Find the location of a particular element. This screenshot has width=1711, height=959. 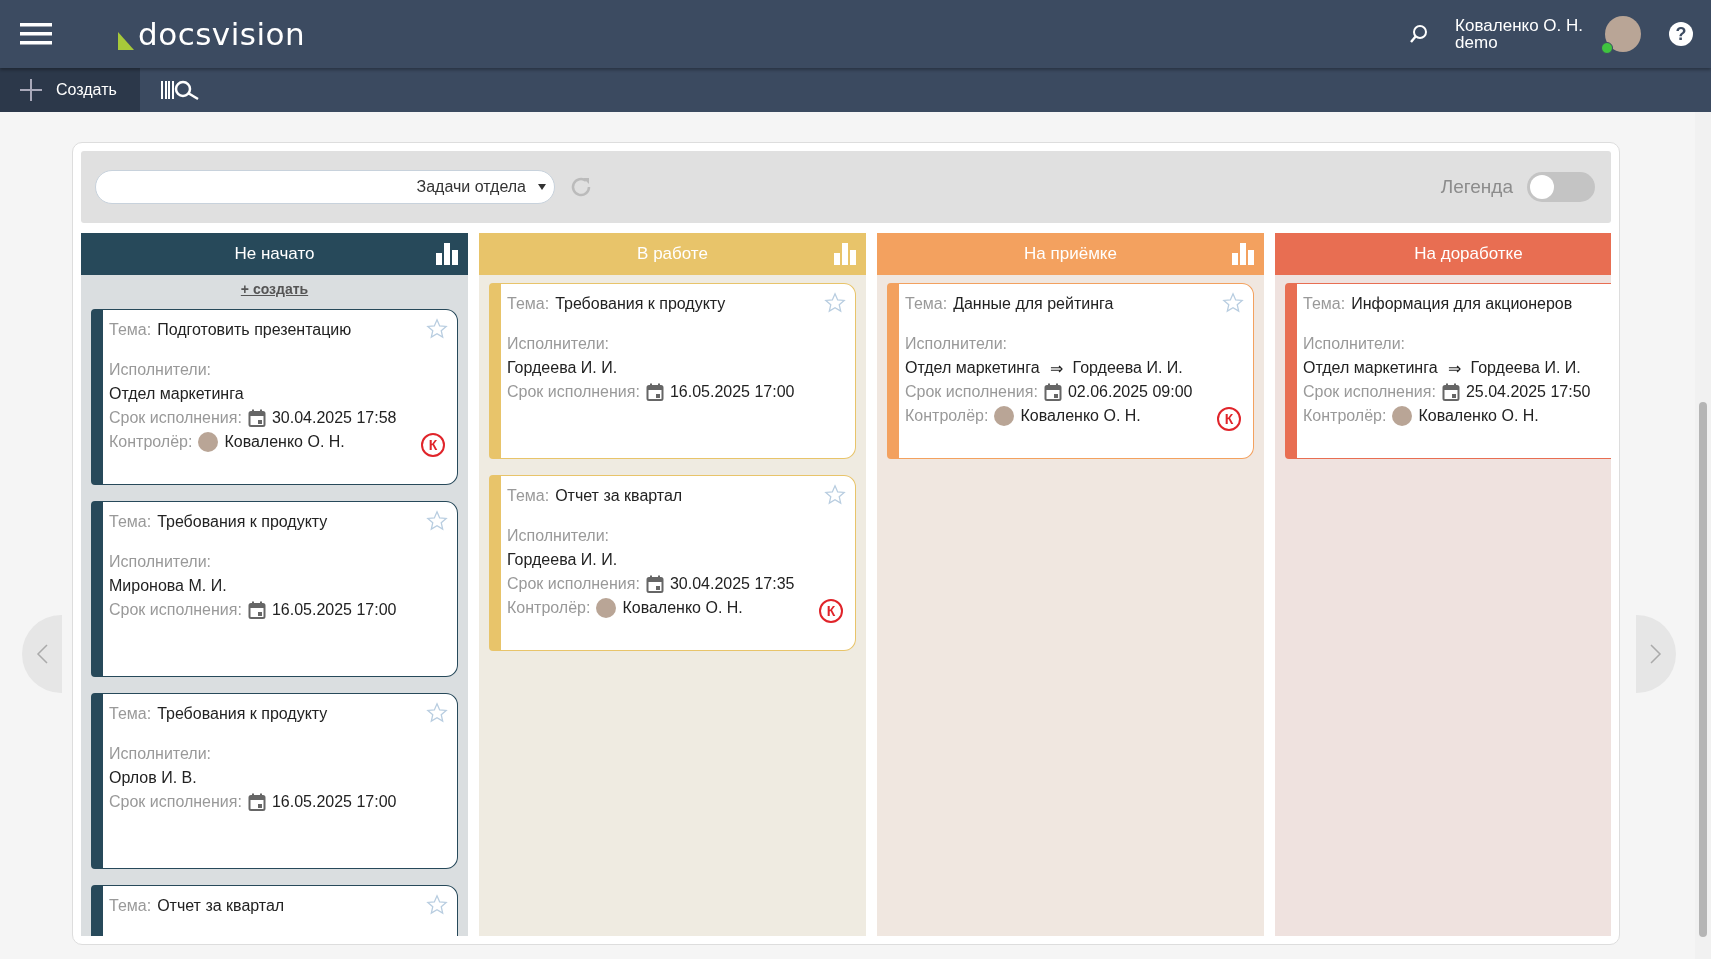

task-card: Тема: Отчет за квартал is located at coordinates (274, 910).